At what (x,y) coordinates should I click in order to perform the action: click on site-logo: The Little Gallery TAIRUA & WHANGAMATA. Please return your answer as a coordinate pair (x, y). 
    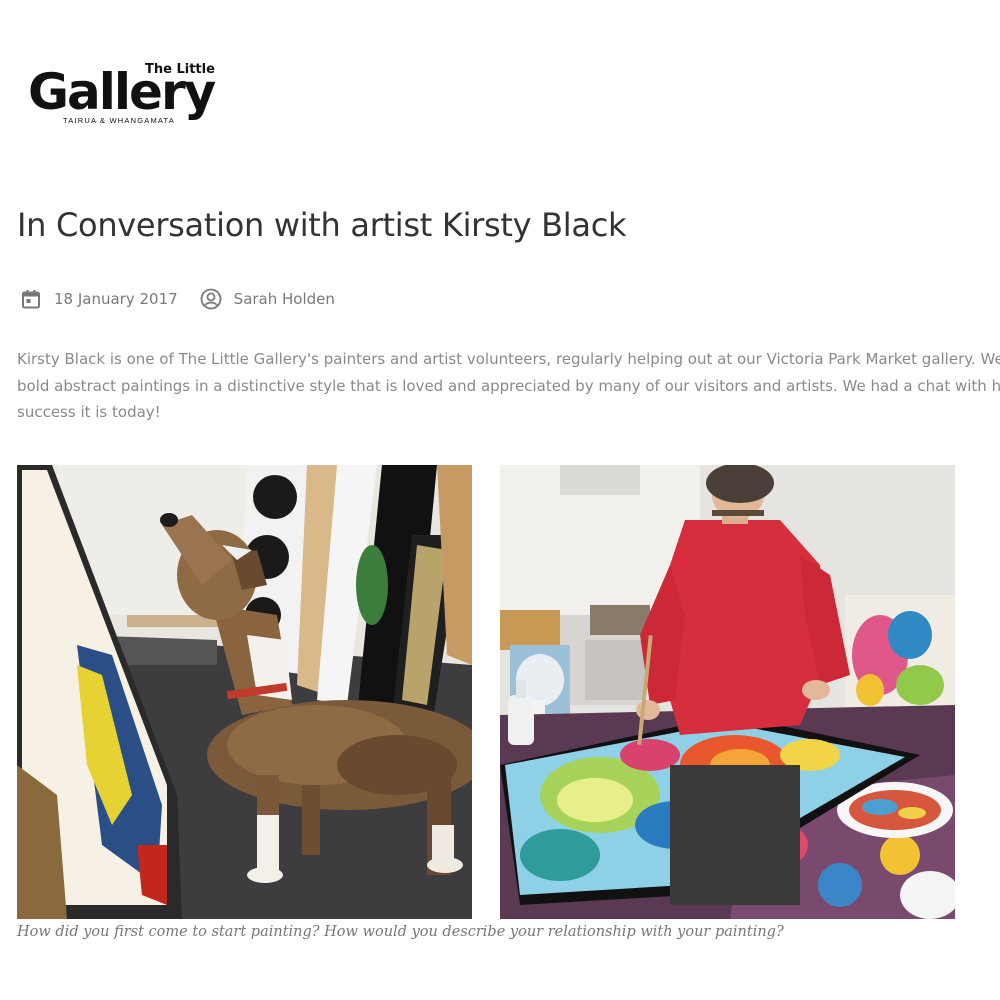
    Looking at the image, I should click on (138, 94).